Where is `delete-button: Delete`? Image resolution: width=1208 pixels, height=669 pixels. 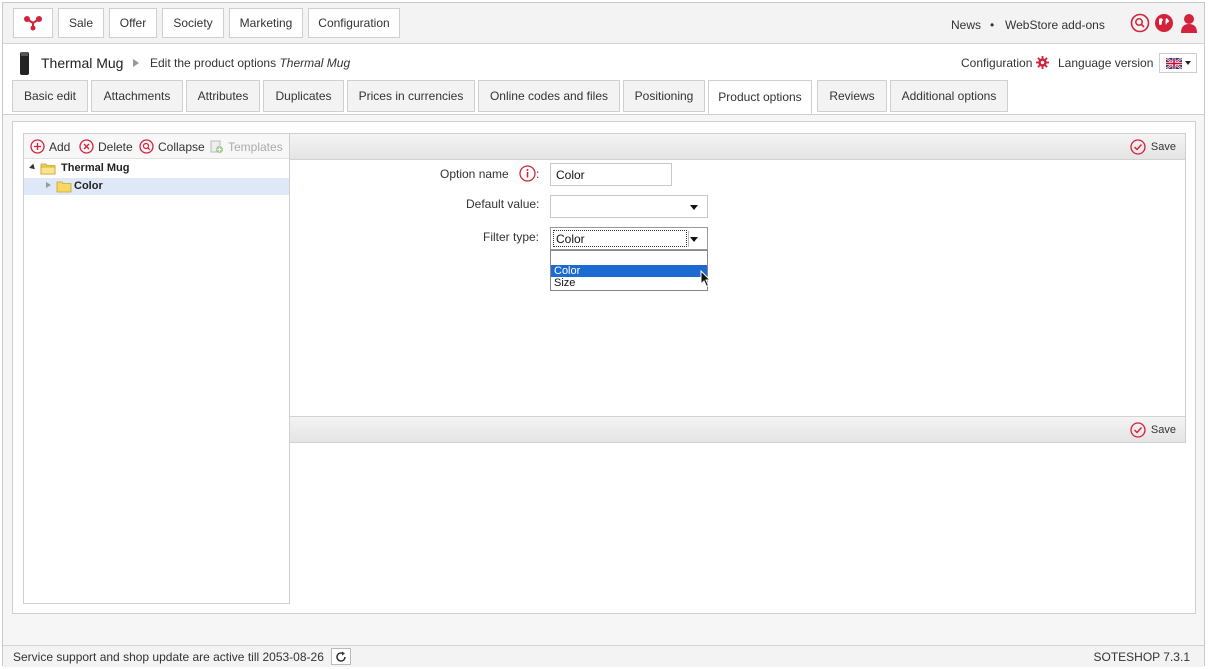 delete-button: Delete is located at coordinates (106, 146).